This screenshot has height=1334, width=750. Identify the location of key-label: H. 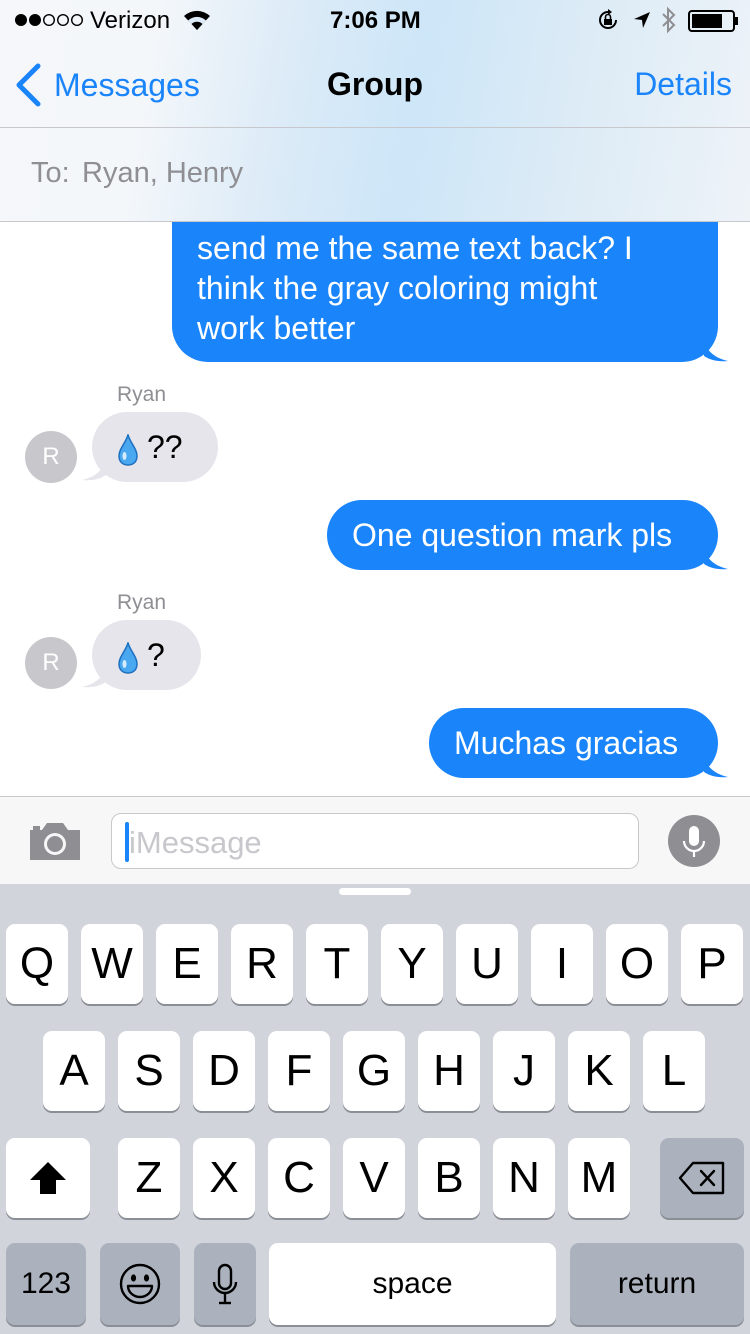
(449, 1070).